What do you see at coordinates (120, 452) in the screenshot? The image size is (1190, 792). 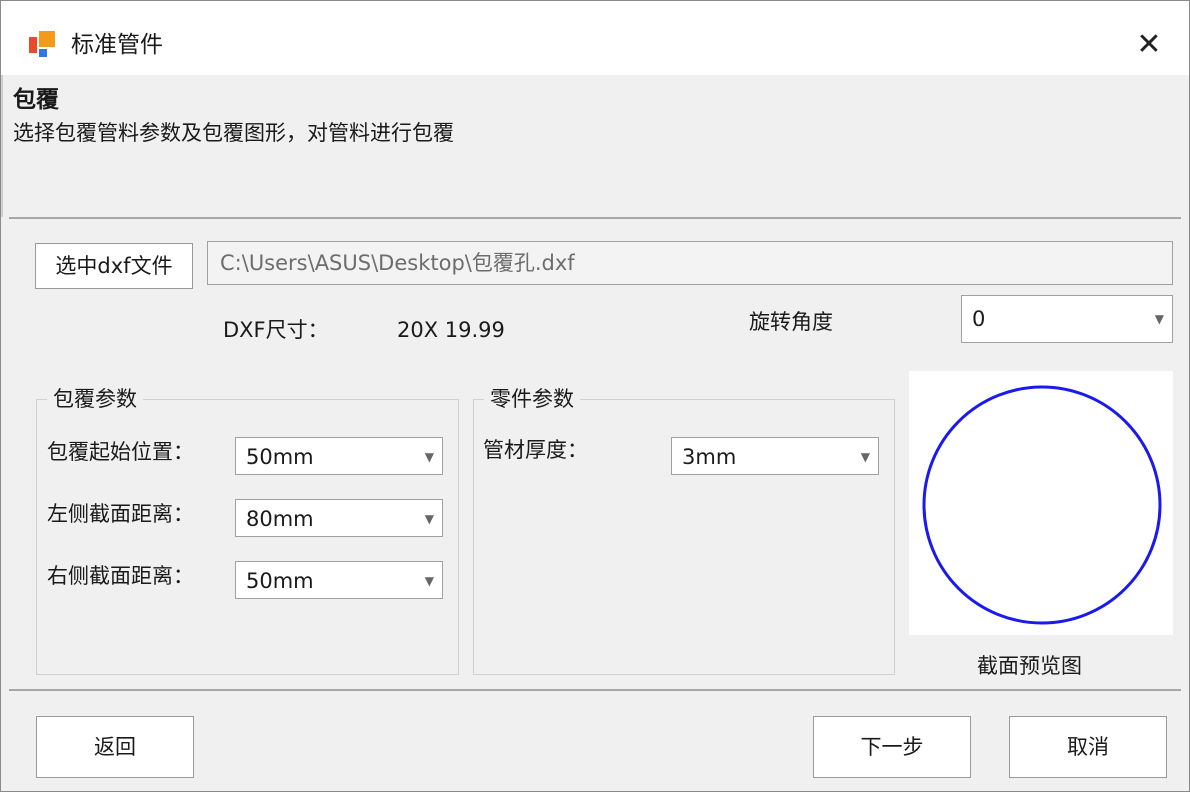 I see `wrap-start-label: 包覆起始位置：` at bounding box center [120, 452].